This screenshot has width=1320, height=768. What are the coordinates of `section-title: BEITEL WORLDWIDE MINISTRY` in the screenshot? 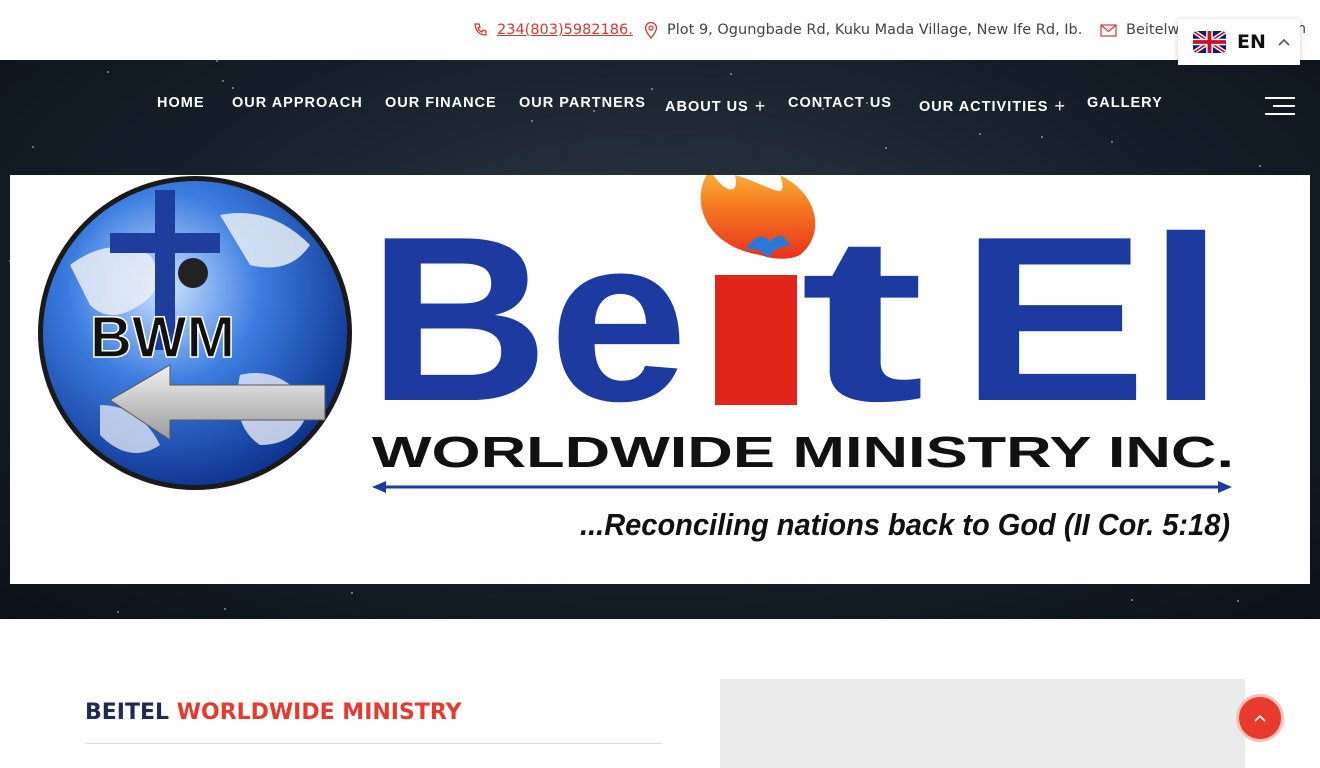 It's located at (273, 712).